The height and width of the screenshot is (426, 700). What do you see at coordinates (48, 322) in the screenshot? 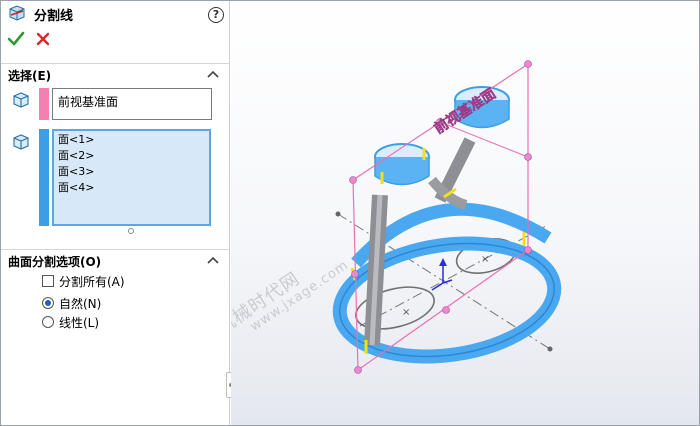
I see `linear-radio` at bounding box center [48, 322].